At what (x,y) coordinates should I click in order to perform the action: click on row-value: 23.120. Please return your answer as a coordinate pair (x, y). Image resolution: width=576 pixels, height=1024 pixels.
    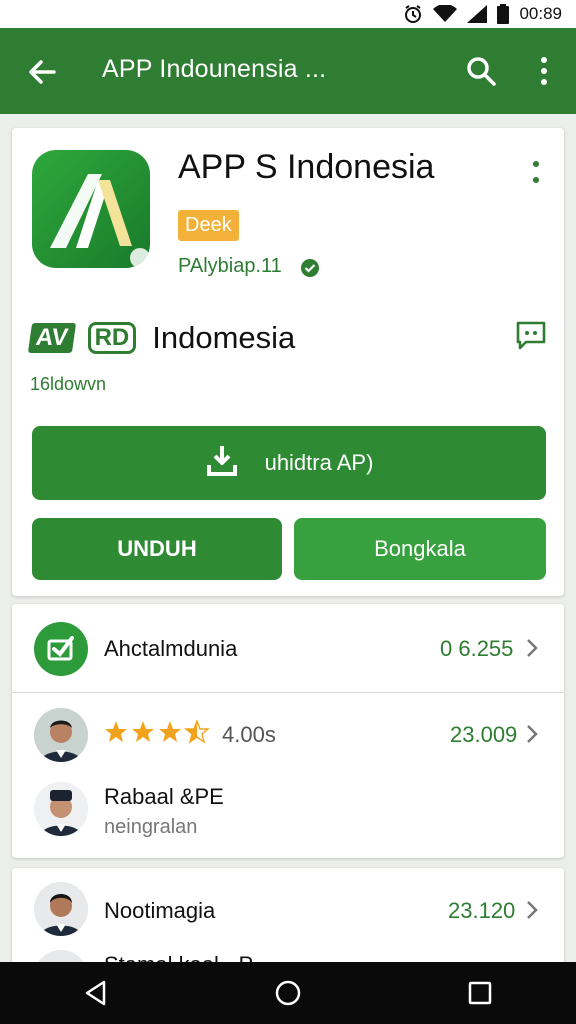
    Looking at the image, I should click on (482, 910).